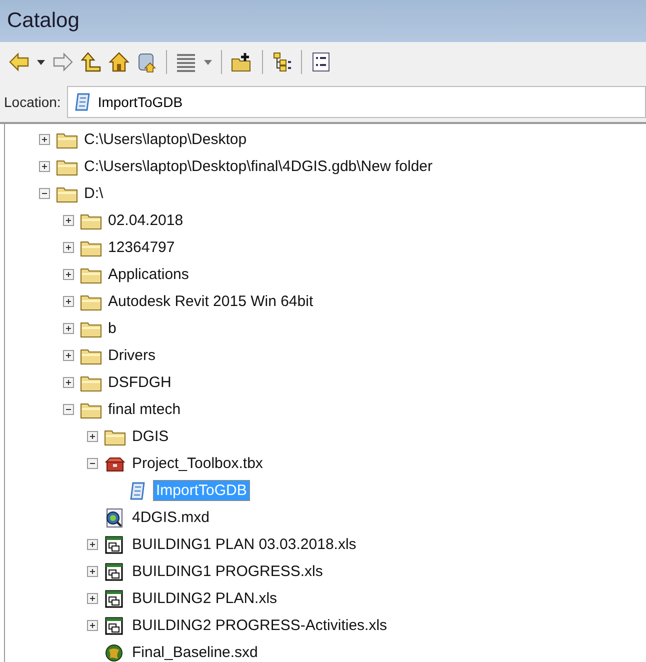 This screenshot has height=662, width=646. I want to click on grid-view-icon, so click(186, 62).